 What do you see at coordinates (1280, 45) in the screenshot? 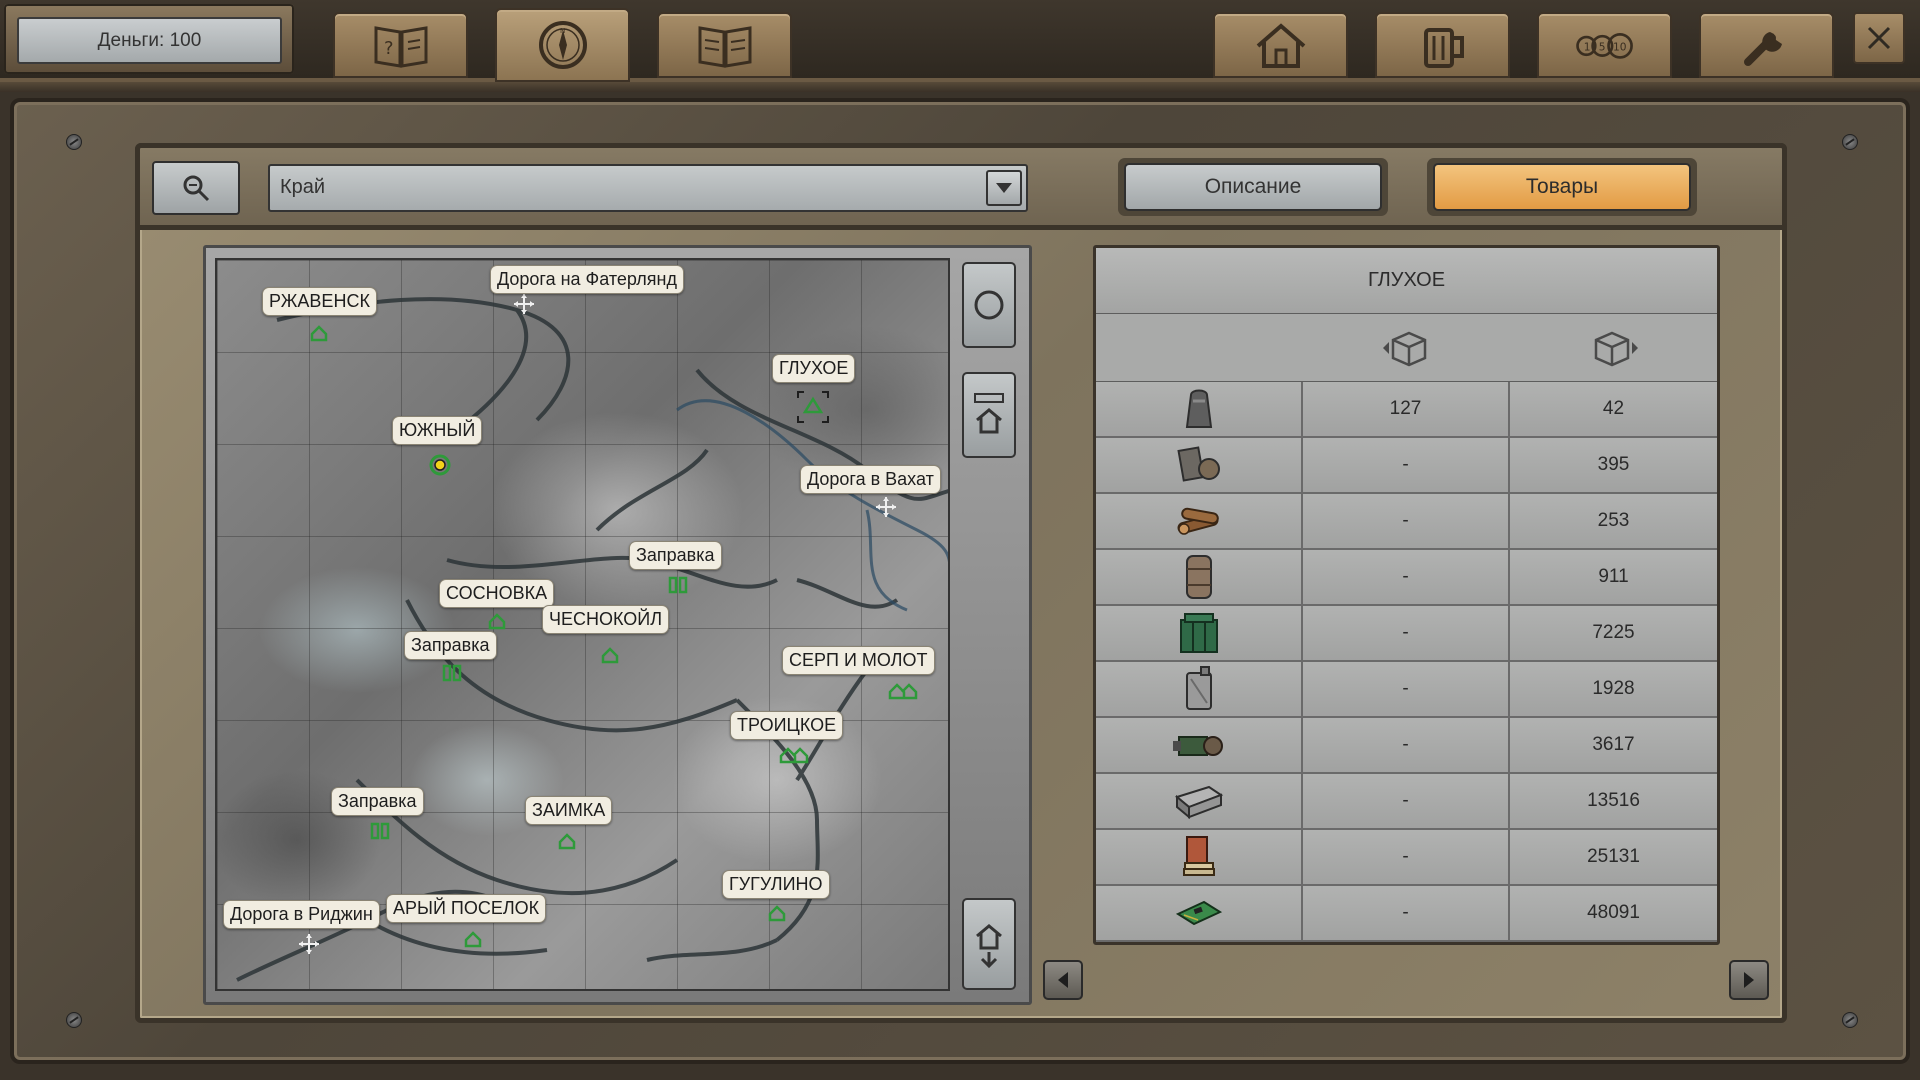
I see `home-button` at bounding box center [1280, 45].